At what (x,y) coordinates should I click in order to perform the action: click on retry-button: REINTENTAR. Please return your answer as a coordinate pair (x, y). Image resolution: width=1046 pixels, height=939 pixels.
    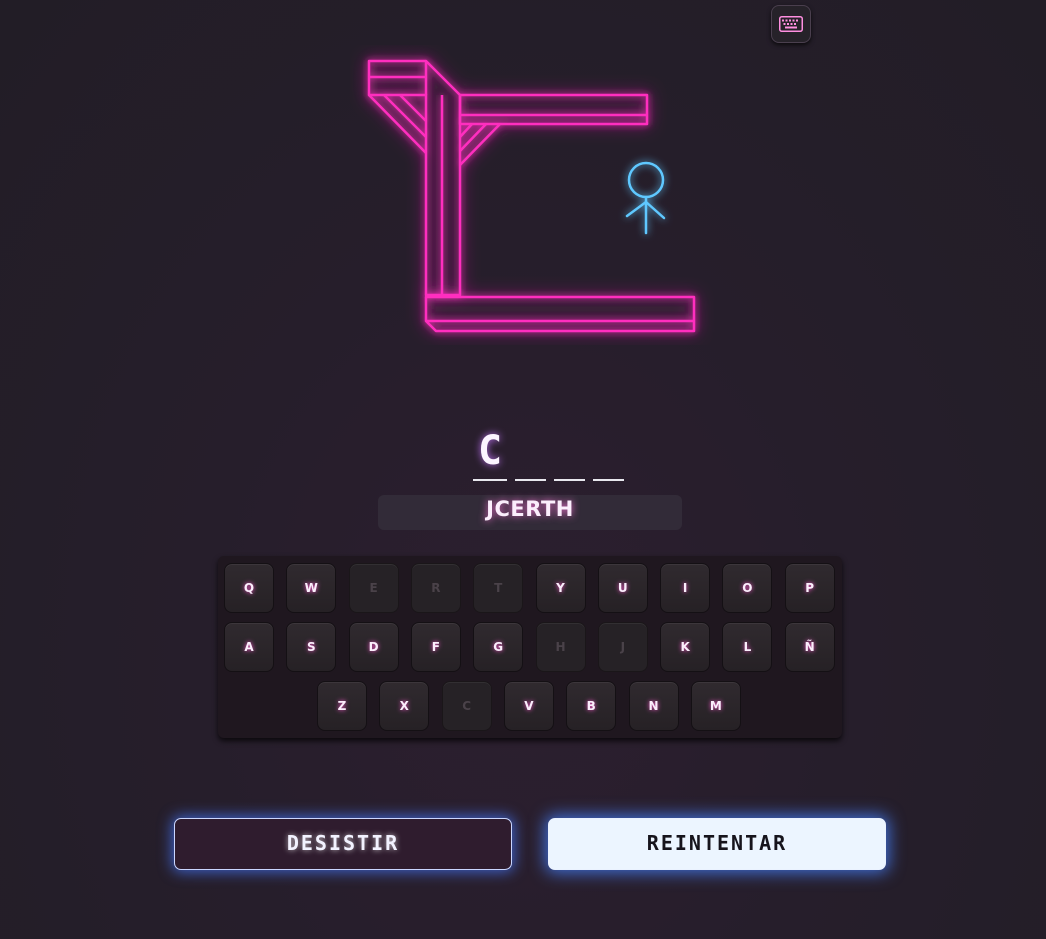
    Looking at the image, I should click on (717, 844).